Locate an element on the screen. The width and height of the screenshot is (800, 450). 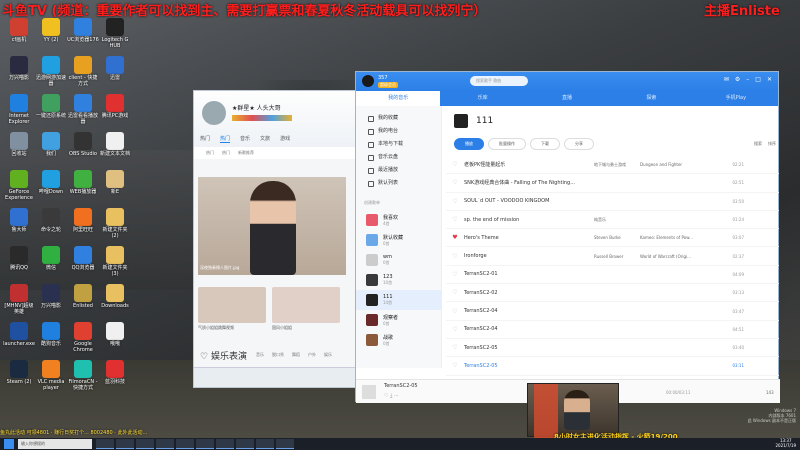
maximize-icon: □ is located at coordinates (758, 79).